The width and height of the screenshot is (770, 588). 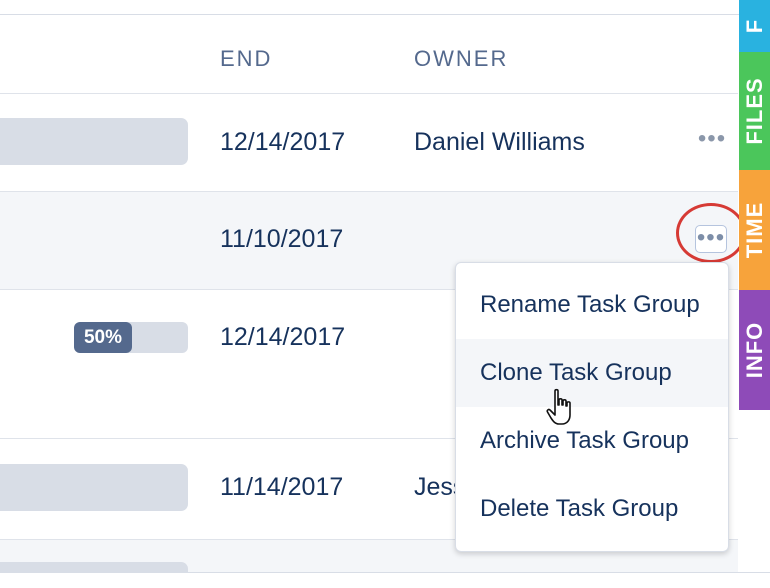 I want to click on side-tab-files: FILES, so click(x=754, y=111).